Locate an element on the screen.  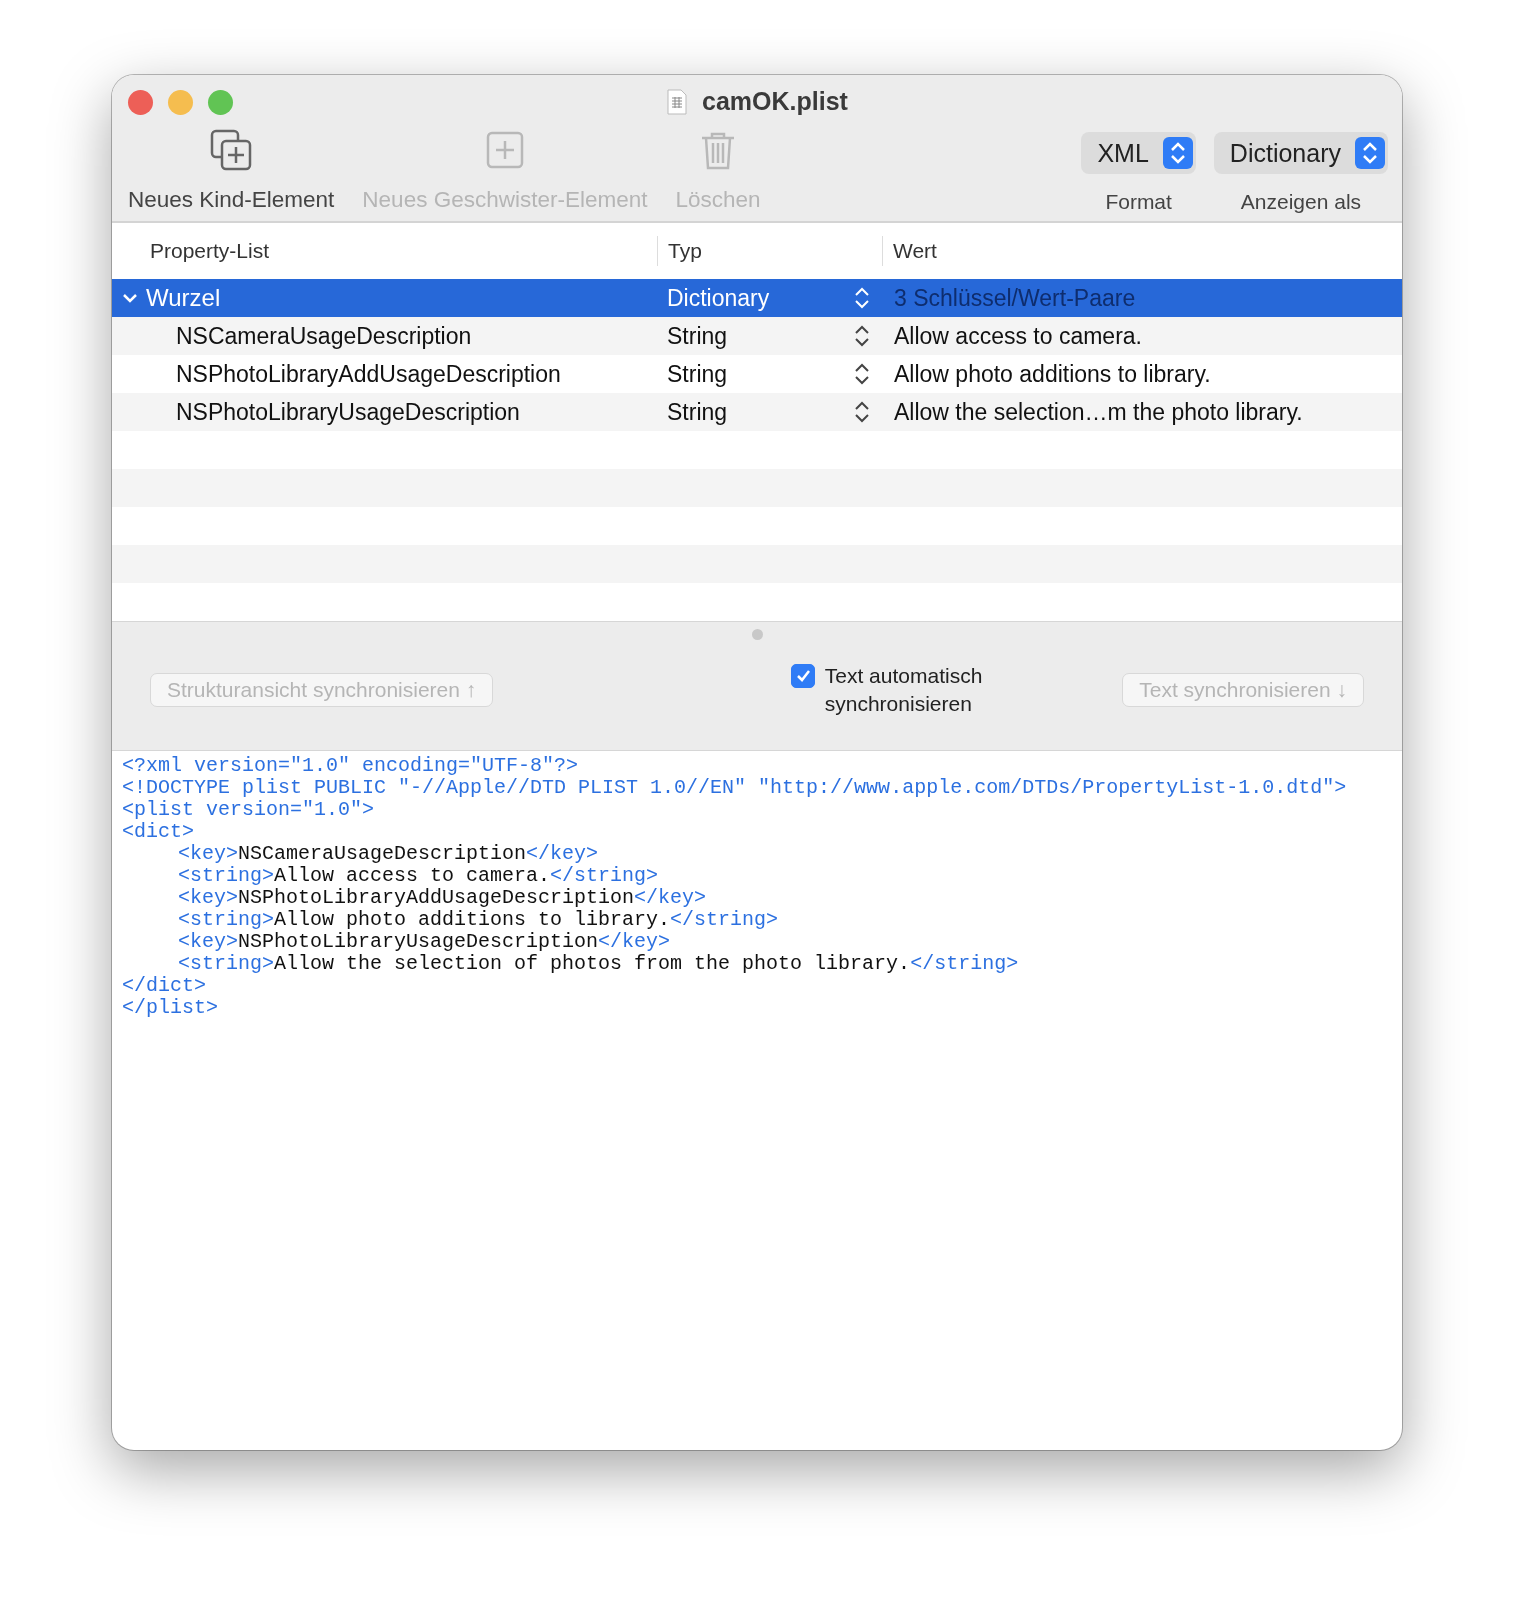
code-line: <key>NSPhotoLibraryUsageDescription</key> is located at coordinates (424, 942).